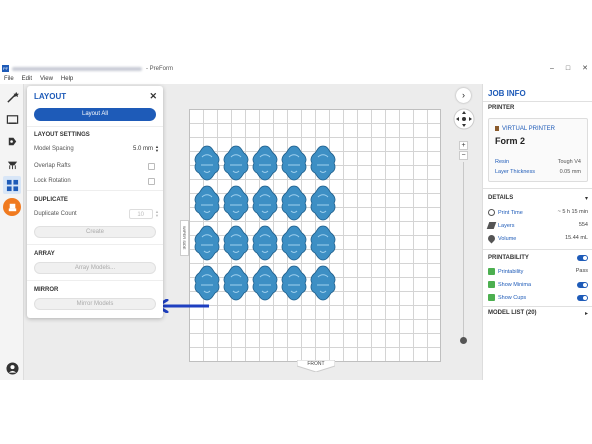 The width and height of the screenshot is (592, 444). What do you see at coordinates (569, 162) in the screenshot?
I see `resin-value: Tough V4` at bounding box center [569, 162].